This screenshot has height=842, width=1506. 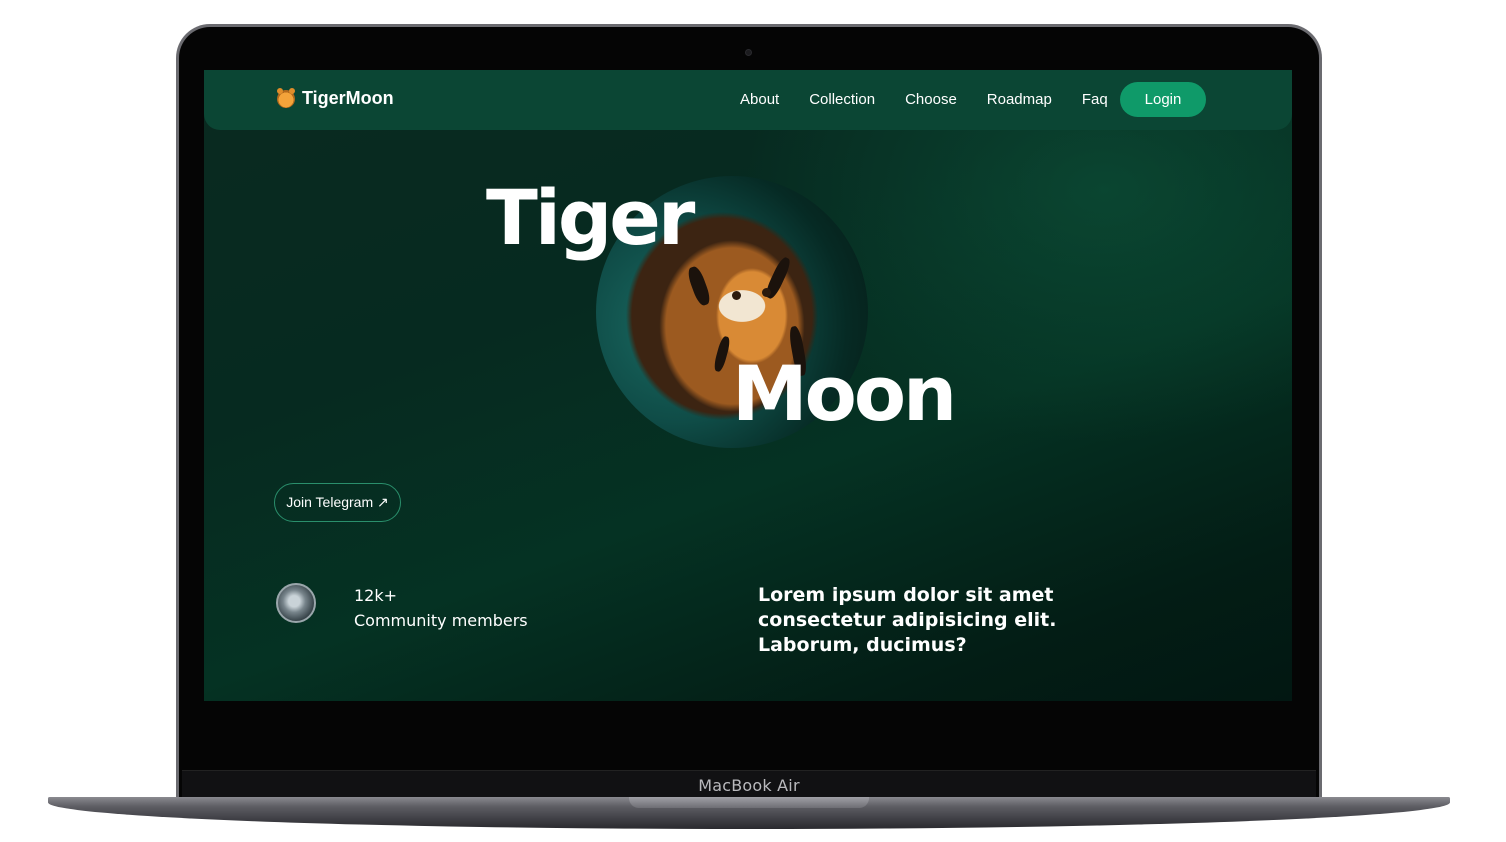 I want to click on nav-link-choose: Choose, so click(x=931, y=100).